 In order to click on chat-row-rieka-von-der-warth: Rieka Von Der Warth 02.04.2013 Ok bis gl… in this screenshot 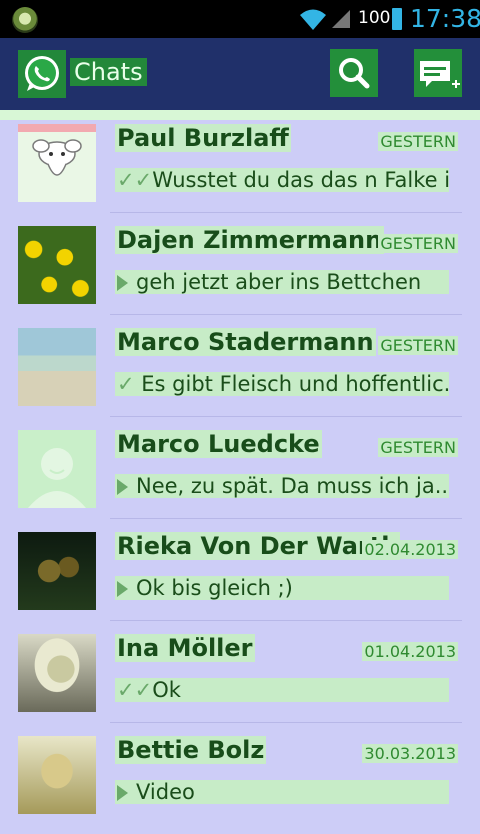, I will do `click(240, 579)`.